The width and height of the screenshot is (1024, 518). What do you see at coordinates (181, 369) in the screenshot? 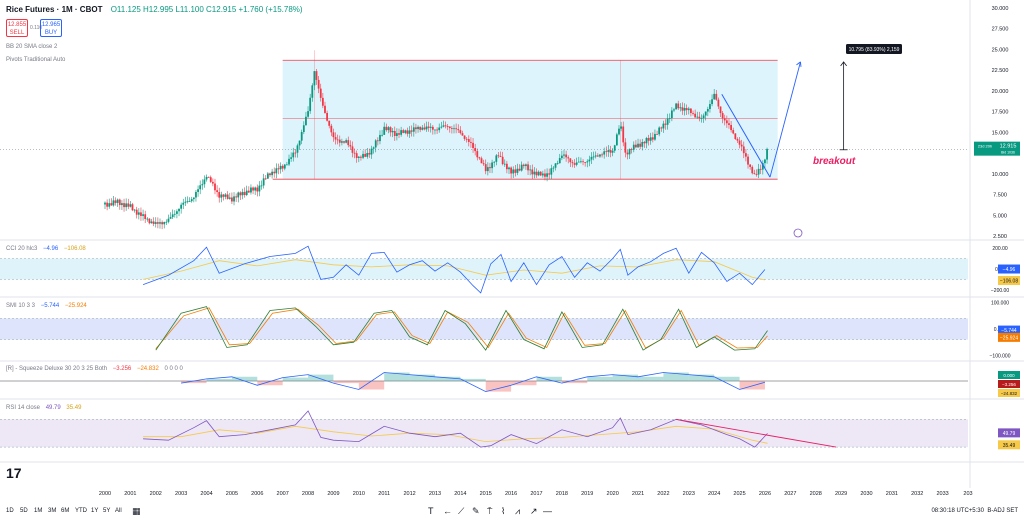
I see `squeeze-extra-3: 0` at bounding box center [181, 369].